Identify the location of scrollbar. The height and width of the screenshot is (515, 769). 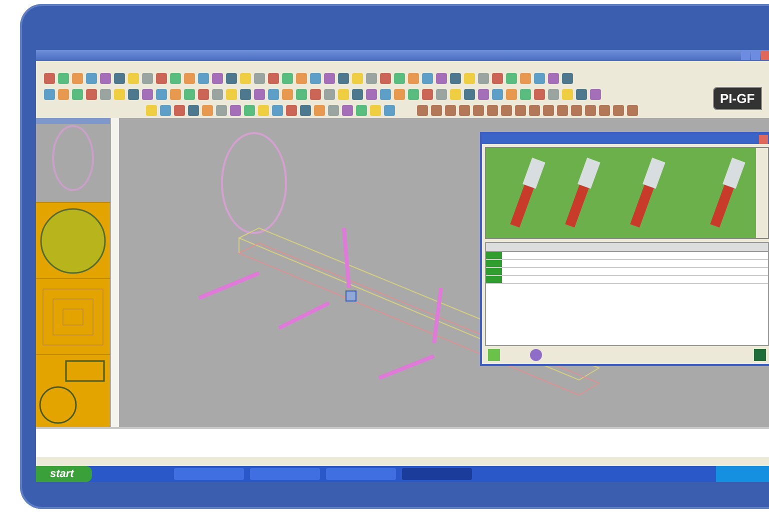
(114, 272).